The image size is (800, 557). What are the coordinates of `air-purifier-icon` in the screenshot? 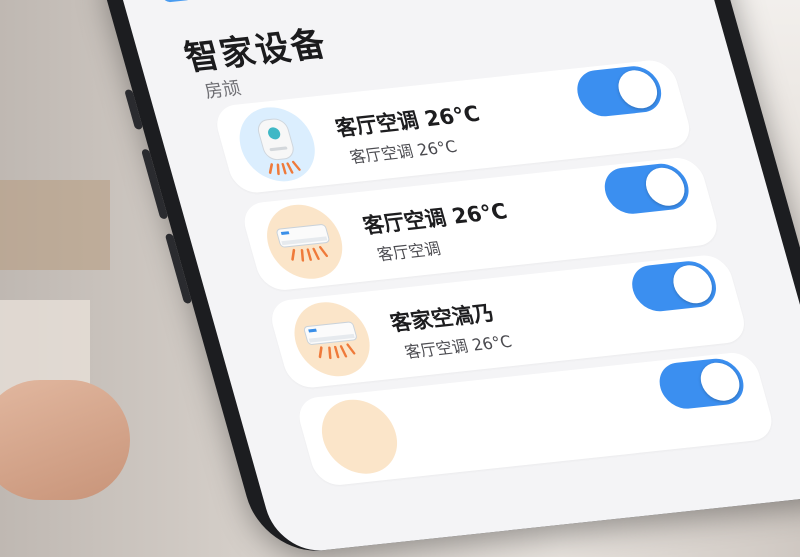 It's located at (277, 144).